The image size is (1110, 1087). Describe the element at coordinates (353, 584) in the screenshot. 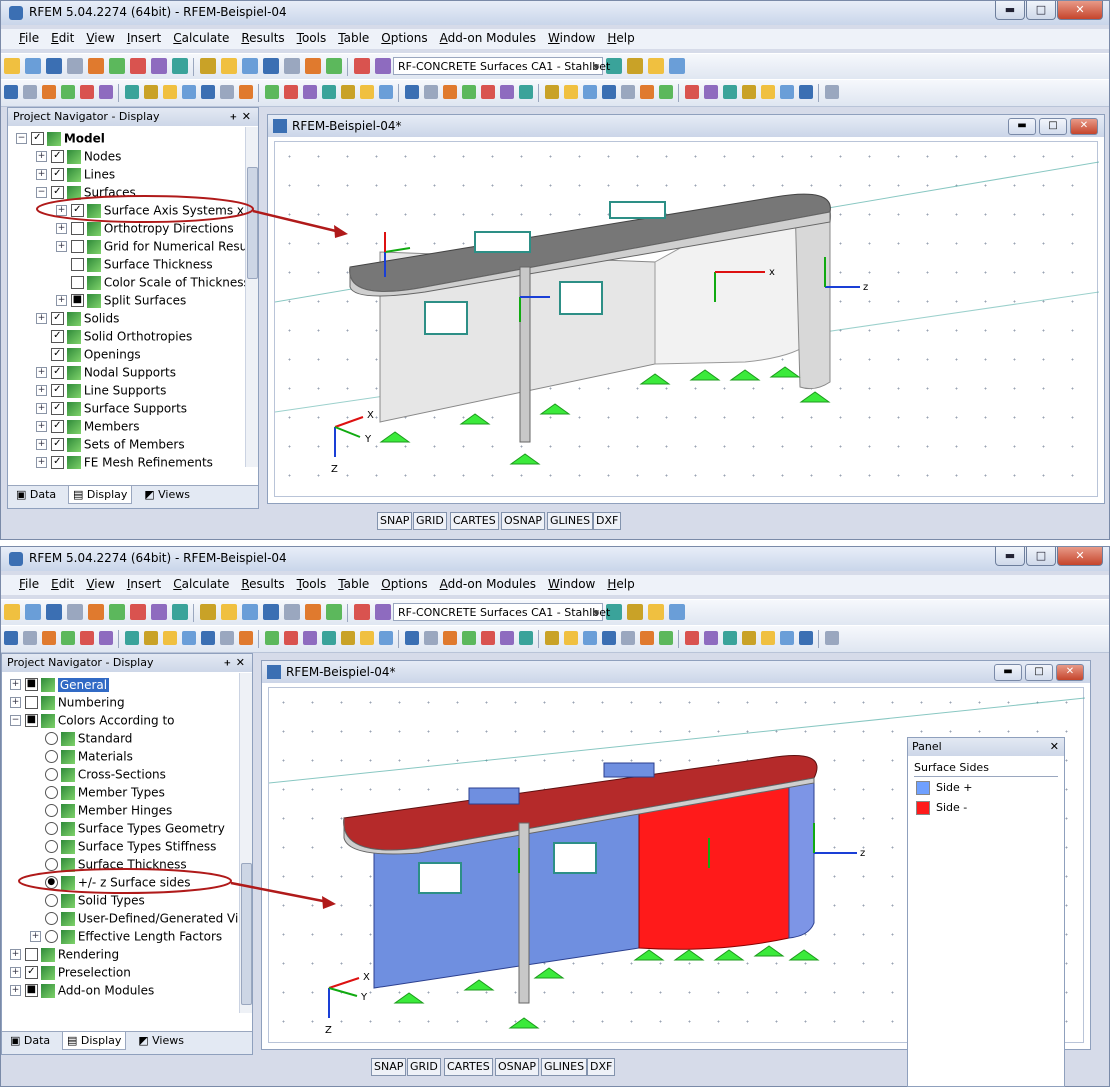

I see `menu-table: Table` at that location.